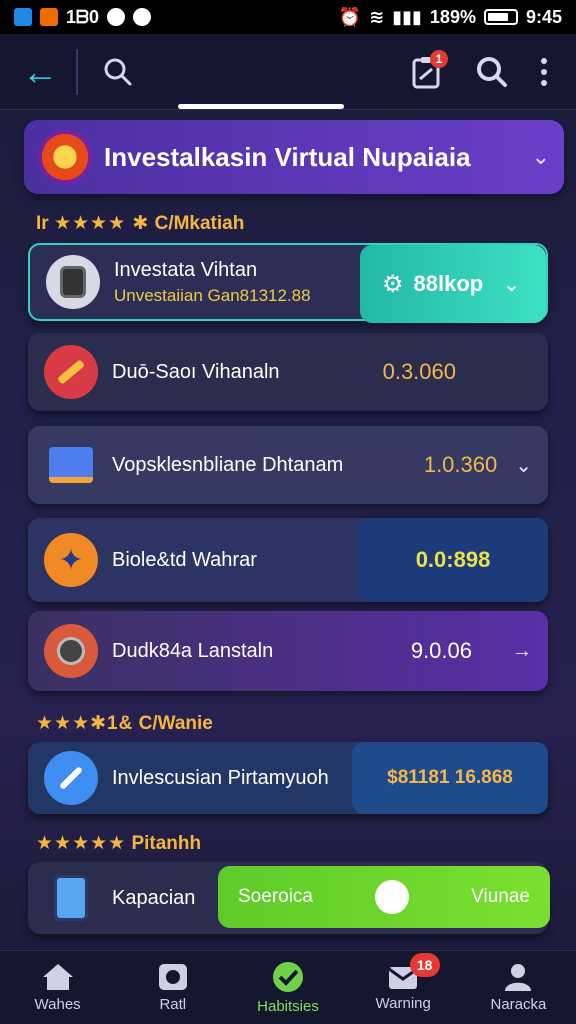  I want to click on clipboard-button: 1, so click(427, 70).